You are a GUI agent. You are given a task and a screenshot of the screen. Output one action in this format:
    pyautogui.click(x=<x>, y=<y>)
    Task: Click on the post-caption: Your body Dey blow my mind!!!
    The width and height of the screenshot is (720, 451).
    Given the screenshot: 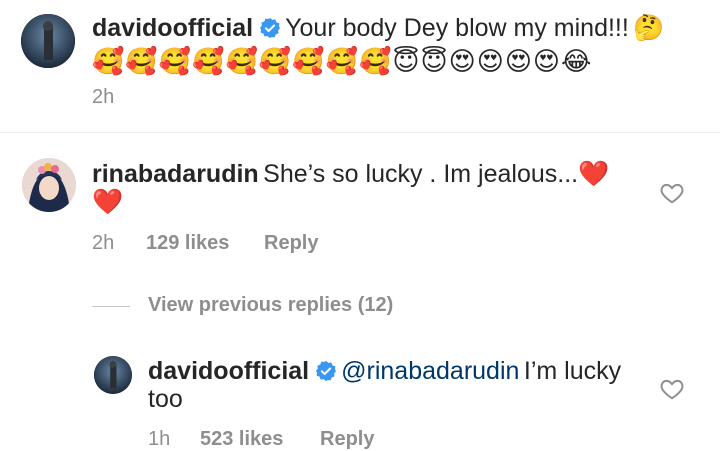 What is the action you would take?
    pyautogui.click(x=457, y=28)
    